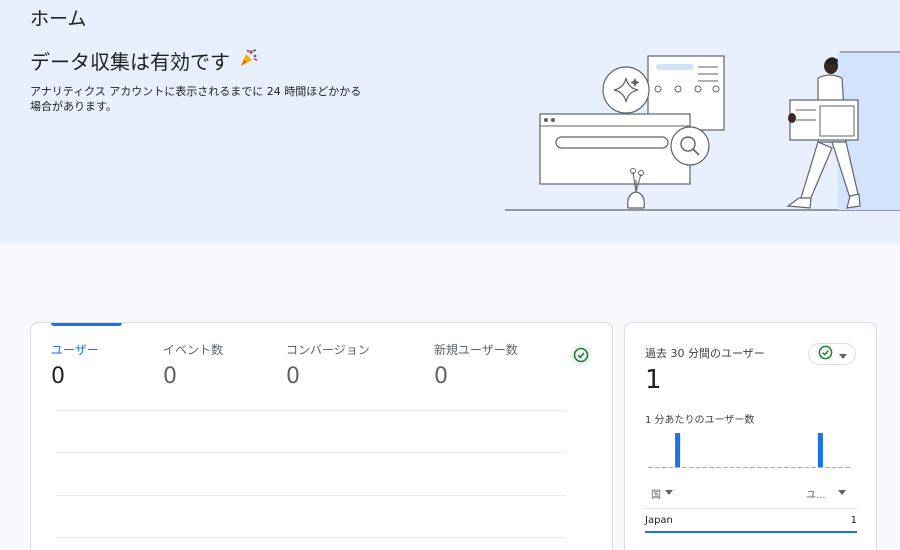 Image resolution: width=900 pixels, height=550 pixels. Describe the element at coordinates (702, 131) in the screenshot. I see `data-collection-illustration` at that location.